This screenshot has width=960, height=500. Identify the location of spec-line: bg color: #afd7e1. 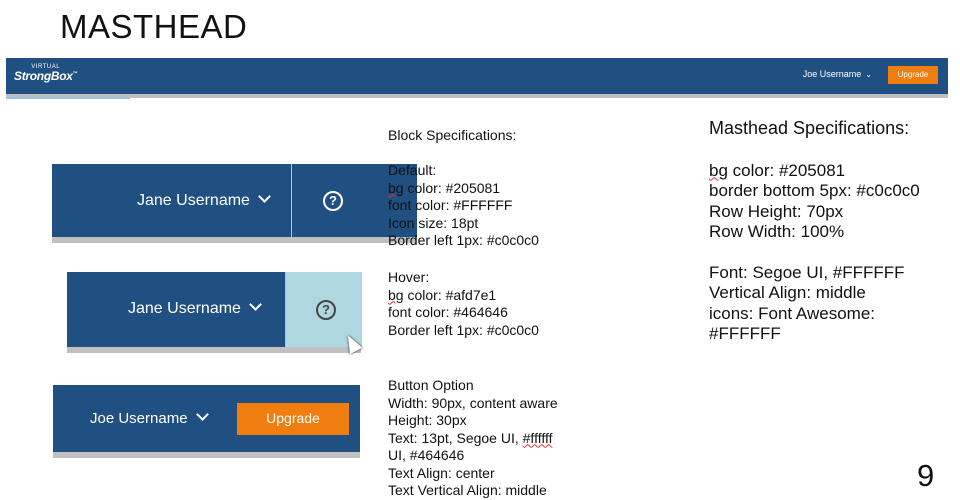
(442, 294).